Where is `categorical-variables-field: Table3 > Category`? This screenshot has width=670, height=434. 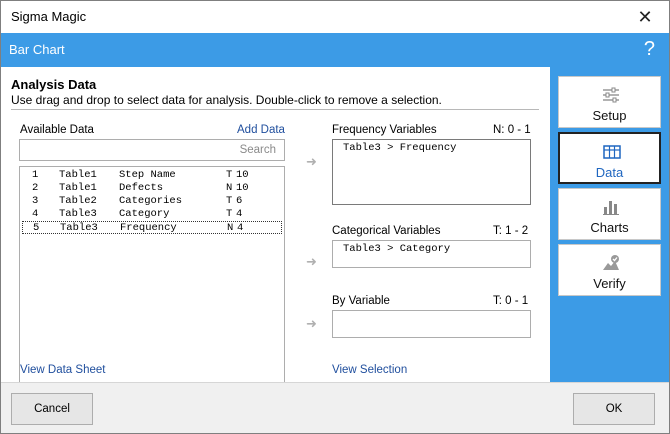
categorical-variables-field: Table3 > Category is located at coordinates (431, 254).